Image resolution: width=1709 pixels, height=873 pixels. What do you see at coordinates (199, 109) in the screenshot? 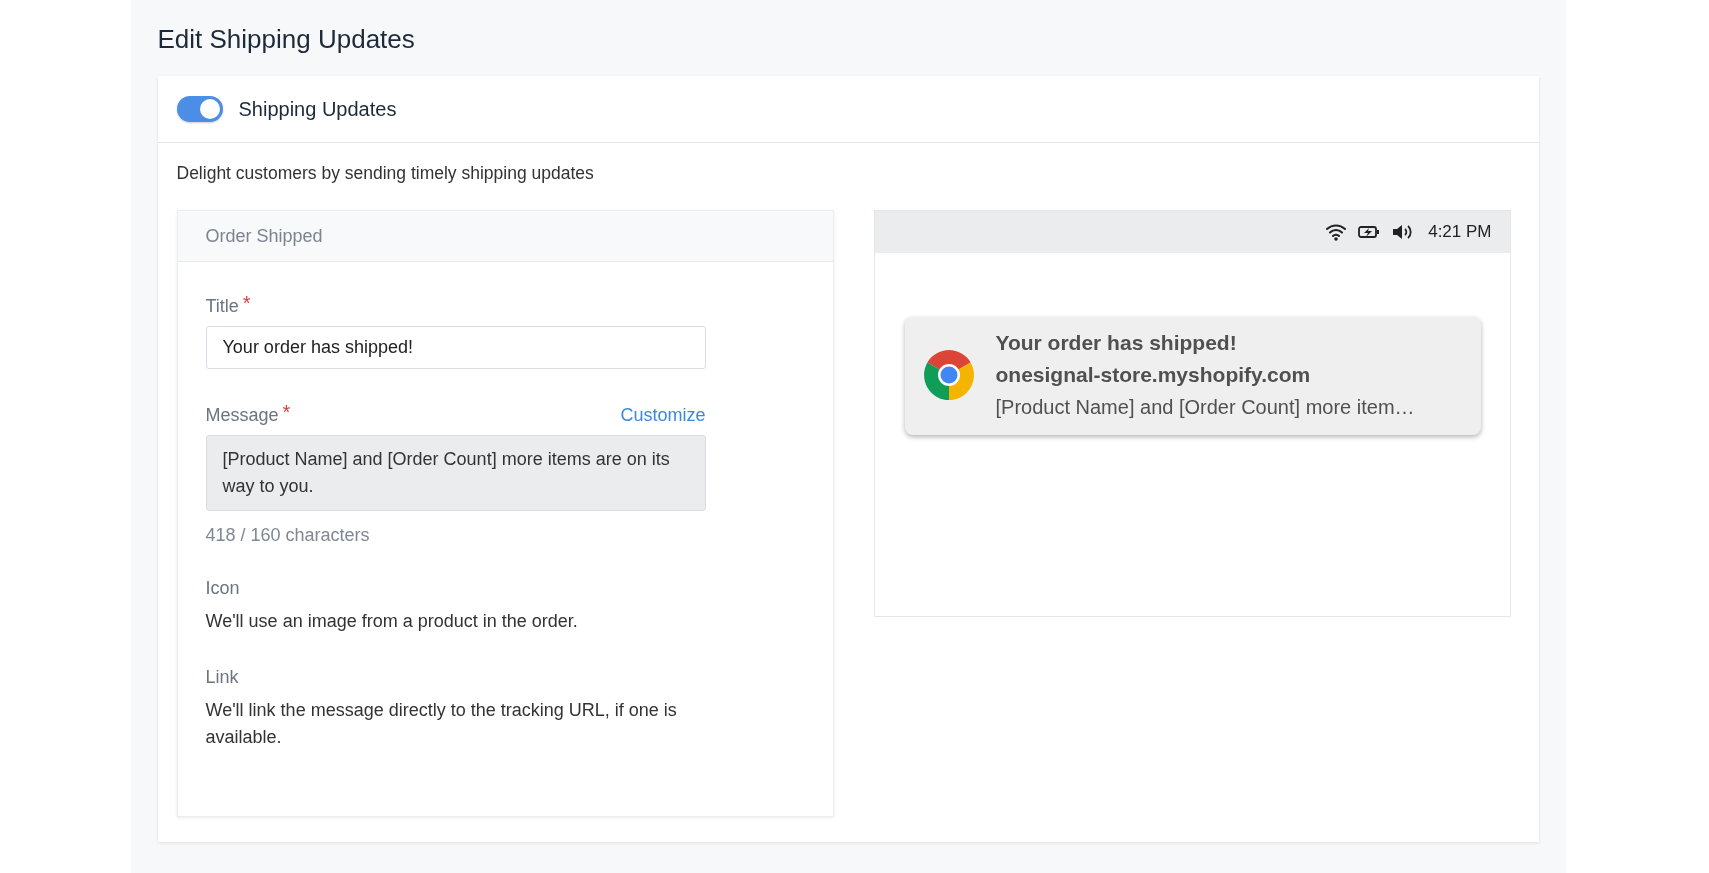
I see `toggle-switch` at bounding box center [199, 109].